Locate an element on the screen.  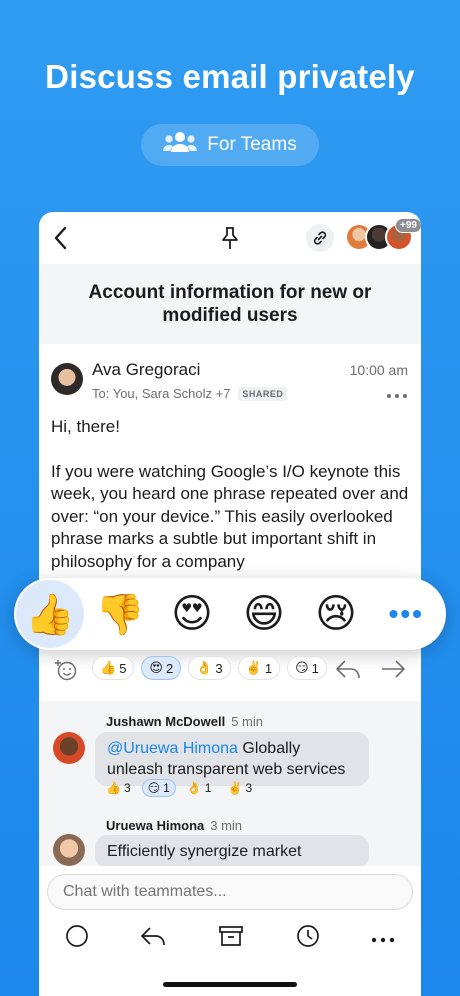
participants-count-badge: +99 is located at coordinates (408, 225).